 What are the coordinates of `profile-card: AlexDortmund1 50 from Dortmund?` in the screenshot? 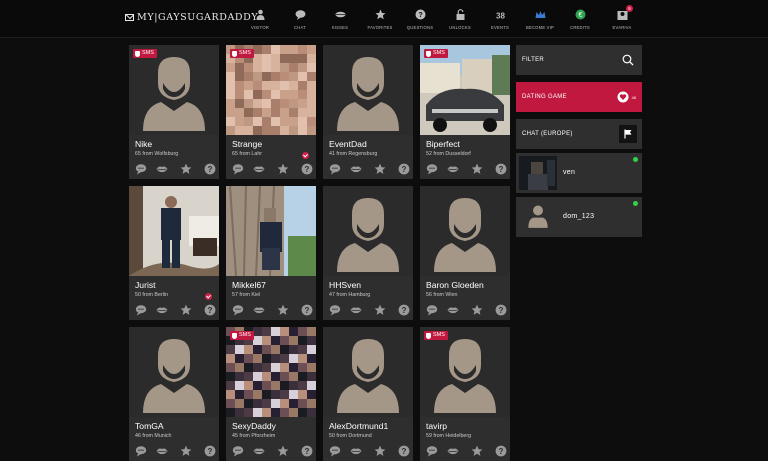 It's located at (368, 394).